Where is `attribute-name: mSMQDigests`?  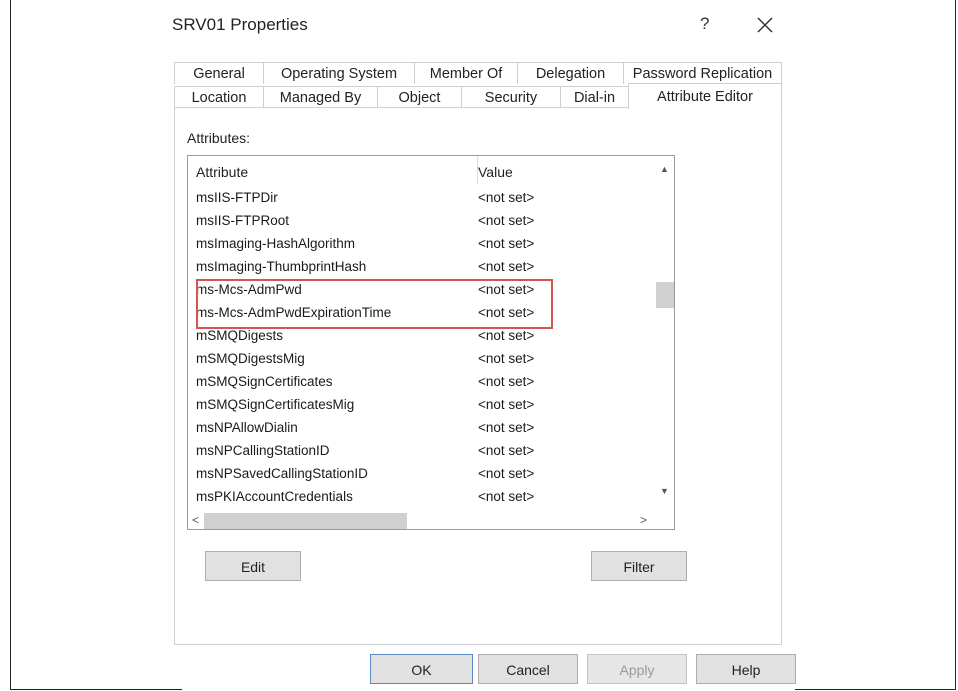
attribute-name: mSMQDigests is located at coordinates (240, 335).